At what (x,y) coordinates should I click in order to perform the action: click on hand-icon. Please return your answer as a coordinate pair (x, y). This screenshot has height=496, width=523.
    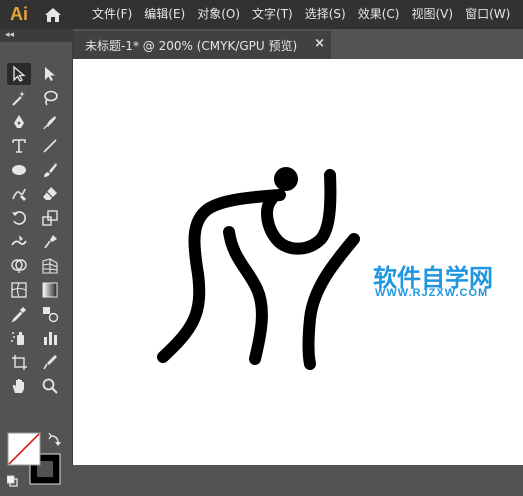
    Looking at the image, I should click on (18, 386).